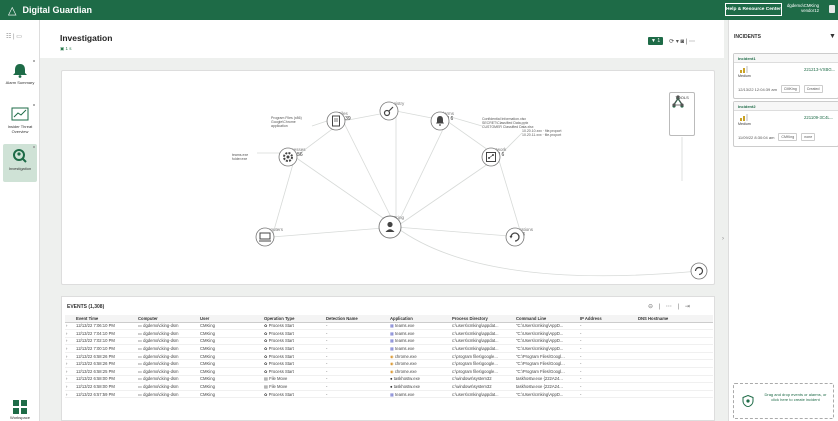  Describe the element at coordinates (272, 237) in the screenshot. I see `graph-node-computers: Computers 1` at that location.